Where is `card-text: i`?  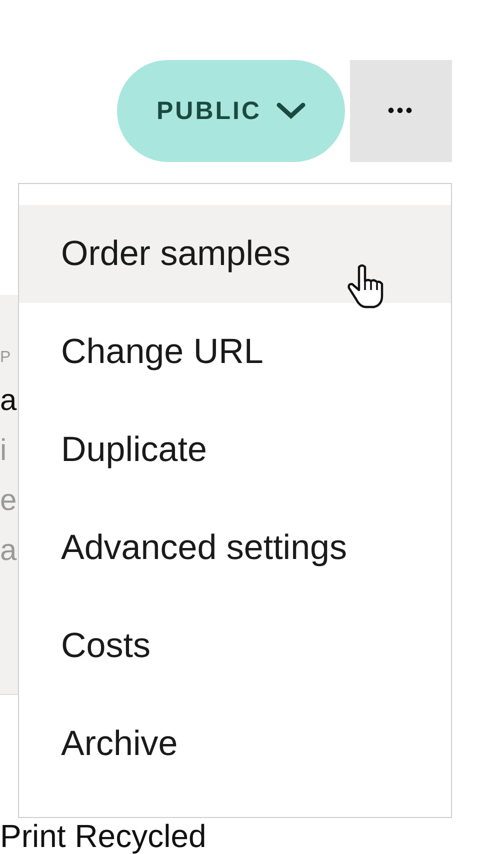 card-text: i is located at coordinates (4, 451).